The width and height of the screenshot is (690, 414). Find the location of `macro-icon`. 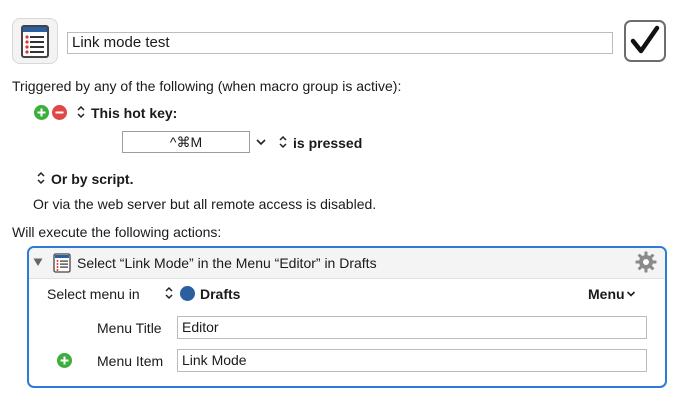

macro-icon is located at coordinates (35, 41).